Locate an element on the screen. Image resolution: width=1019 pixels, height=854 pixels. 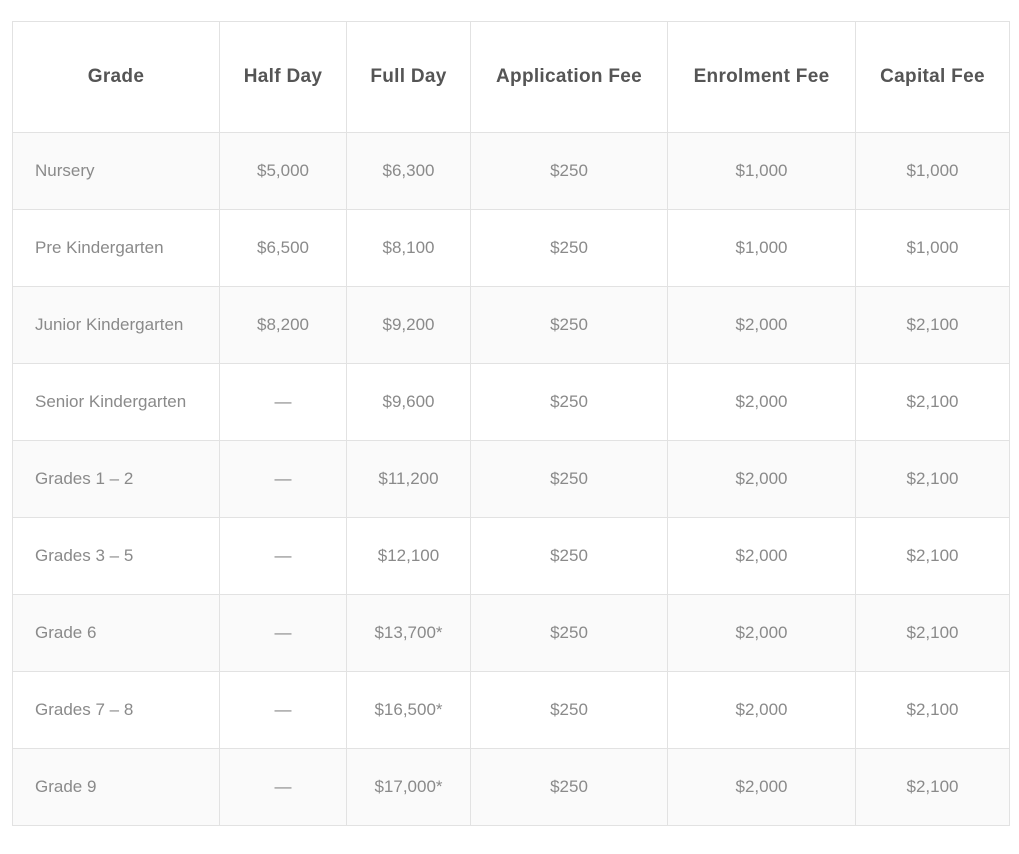
header-application-fee: Application Fee is located at coordinates (569, 77).